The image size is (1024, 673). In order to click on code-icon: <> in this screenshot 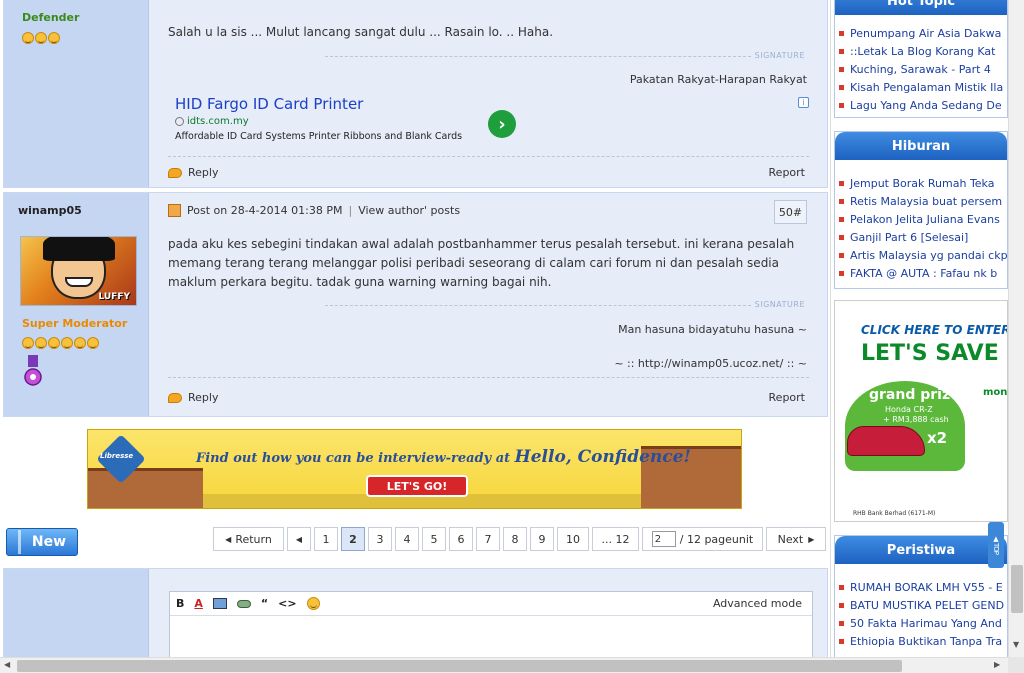, I will do `click(287, 603)`.